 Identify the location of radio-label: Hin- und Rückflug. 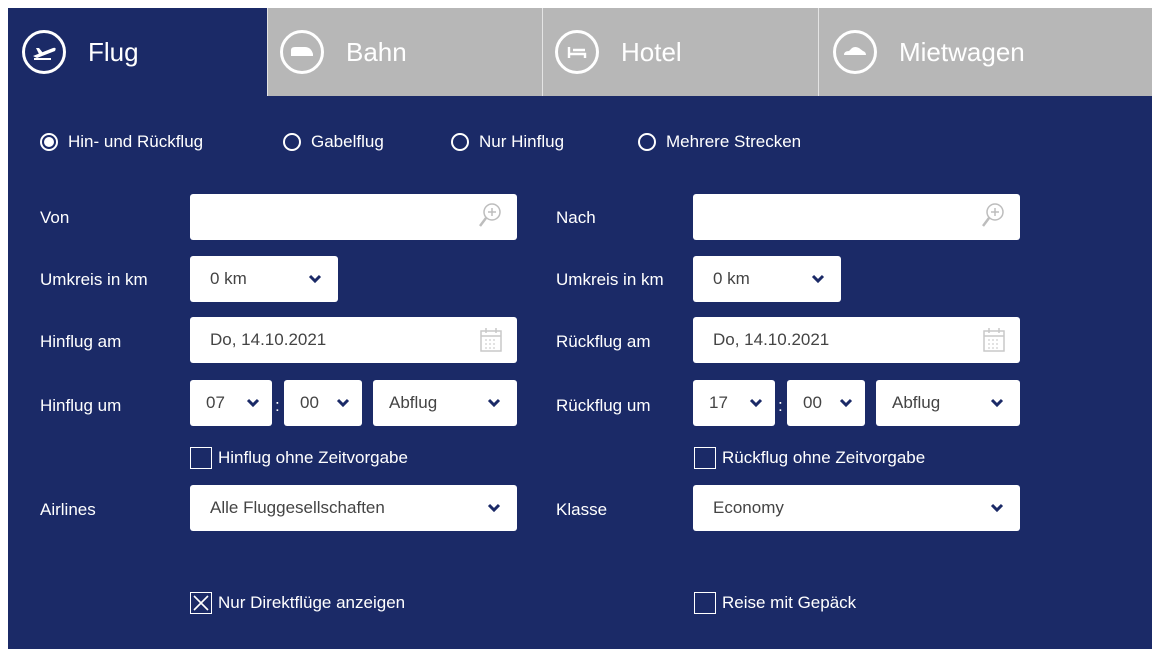
(136, 141).